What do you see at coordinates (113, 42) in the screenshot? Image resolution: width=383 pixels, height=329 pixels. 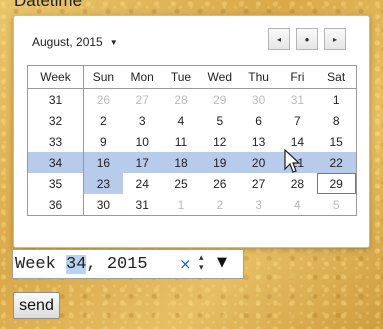 I see `caret-down-icon: ▼` at bounding box center [113, 42].